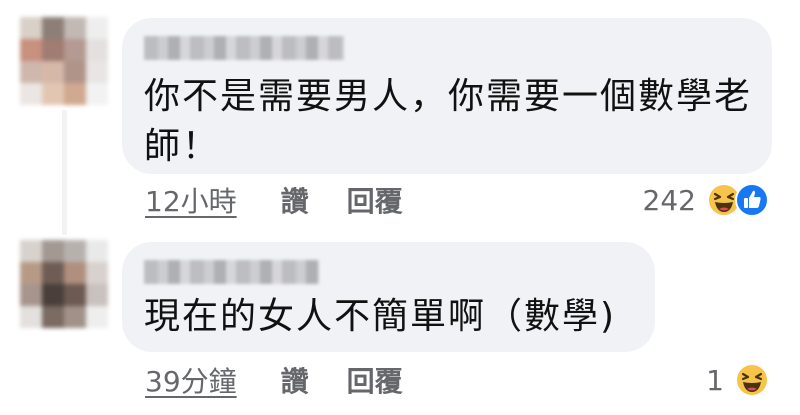 This screenshot has width=800, height=415. Describe the element at coordinates (752, 380) in the screenshot. I see `haha-icon` at that location.